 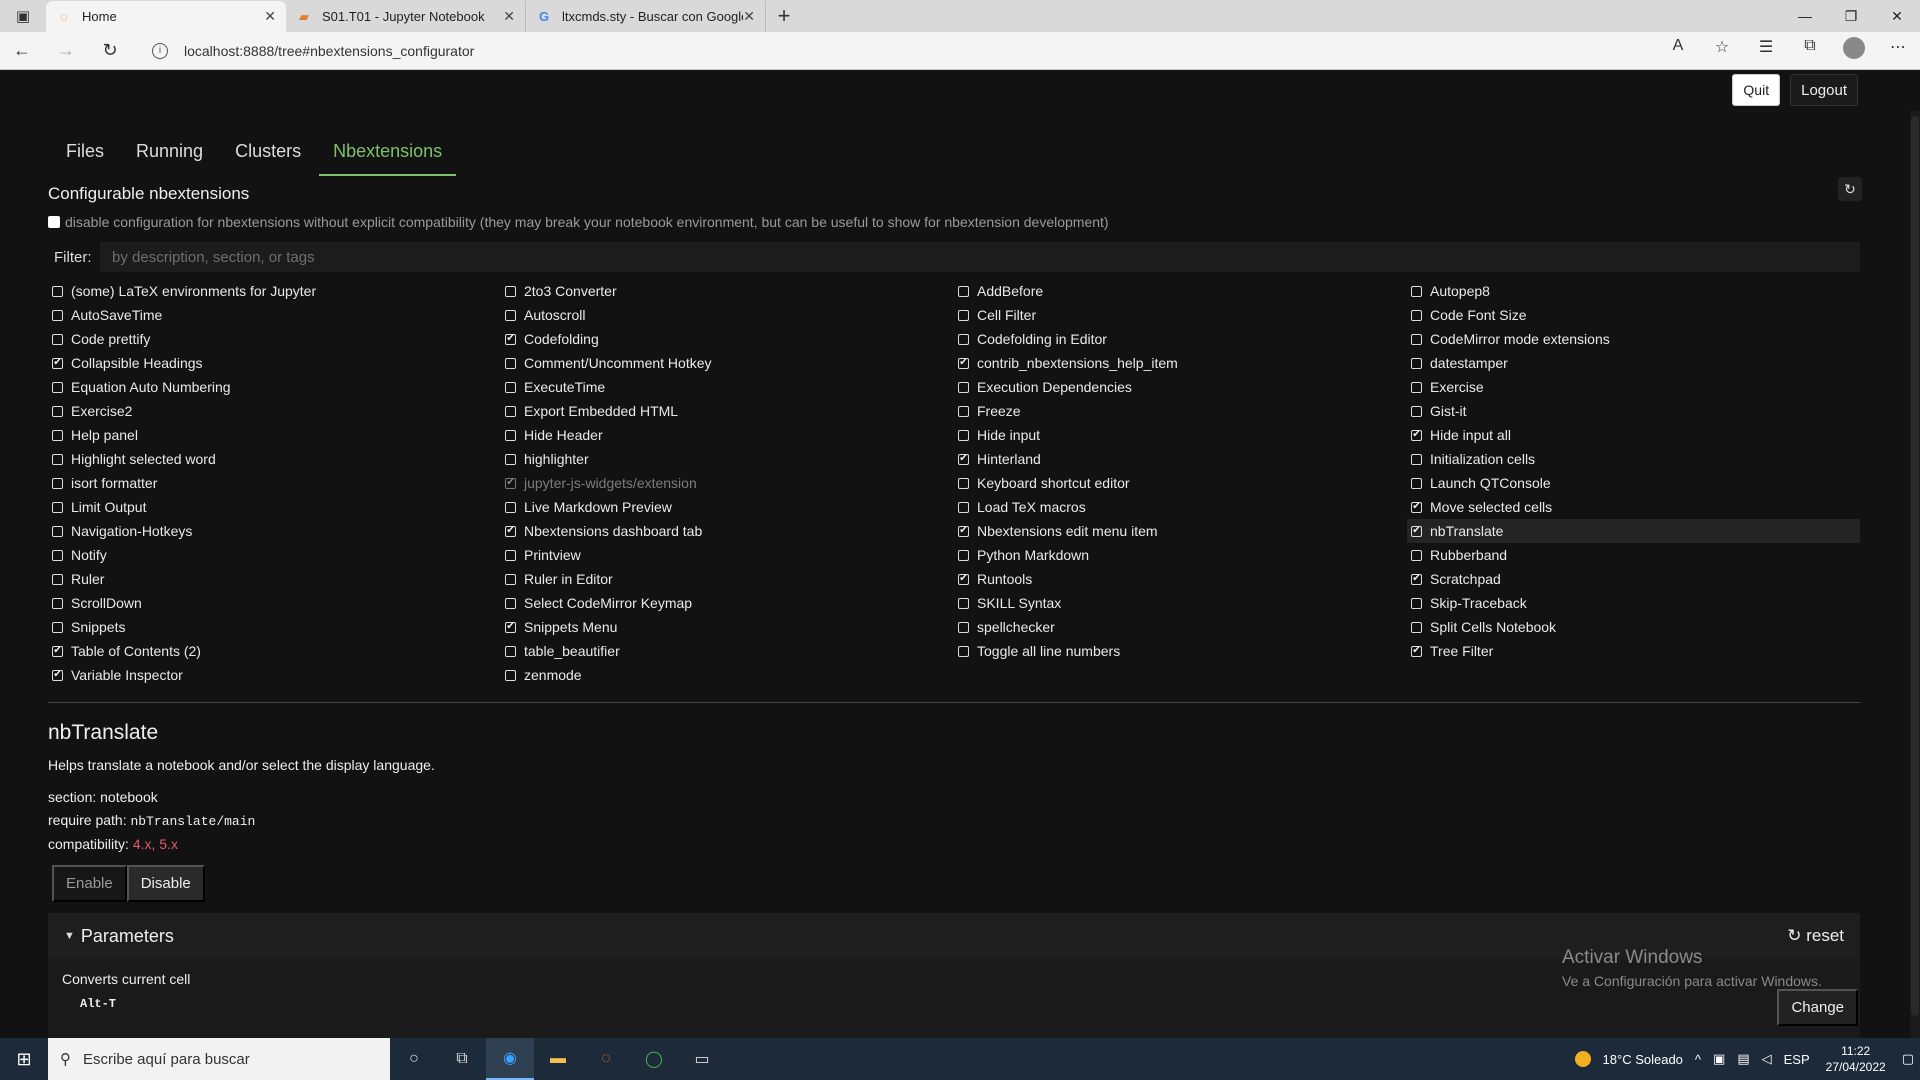 I want to click on clock: 11:22 27/04/2022, so click(x=1856, y=1059).